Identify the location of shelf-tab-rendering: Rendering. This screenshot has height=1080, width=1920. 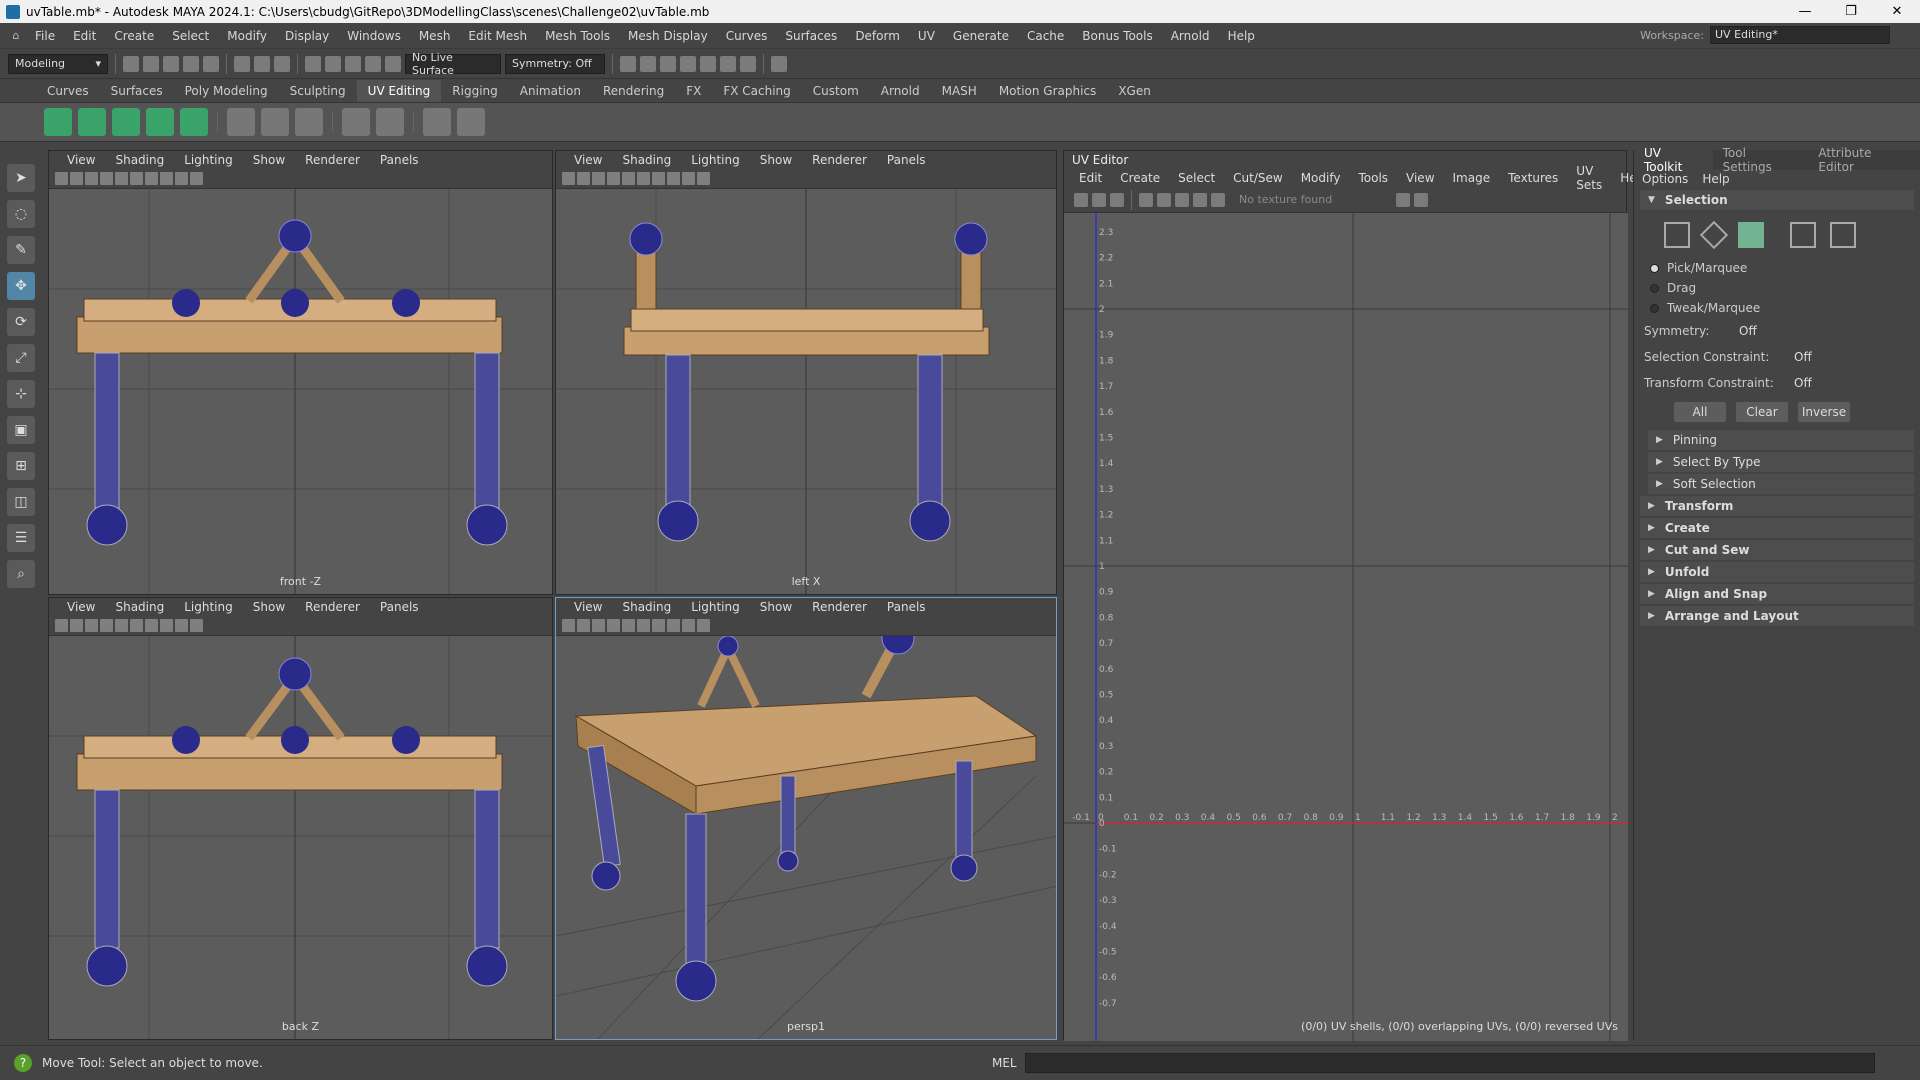
(633, 91).